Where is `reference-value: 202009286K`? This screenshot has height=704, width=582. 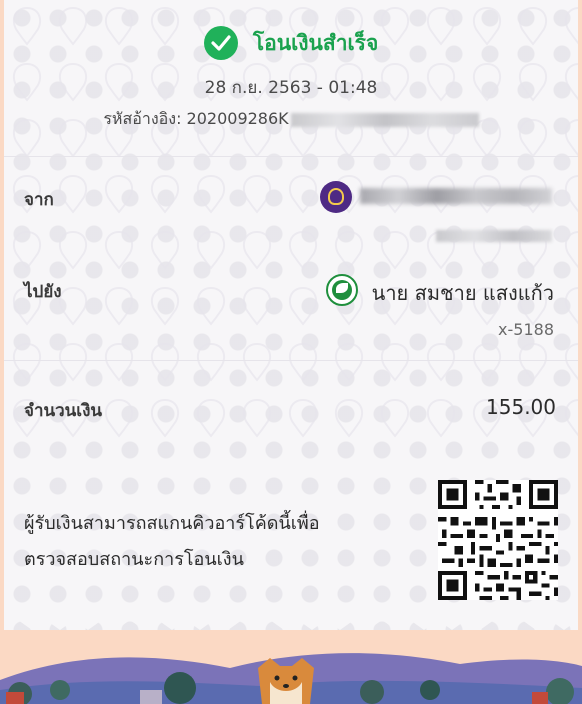
reference-value: 202009286K is located at coordinates (237, 118).